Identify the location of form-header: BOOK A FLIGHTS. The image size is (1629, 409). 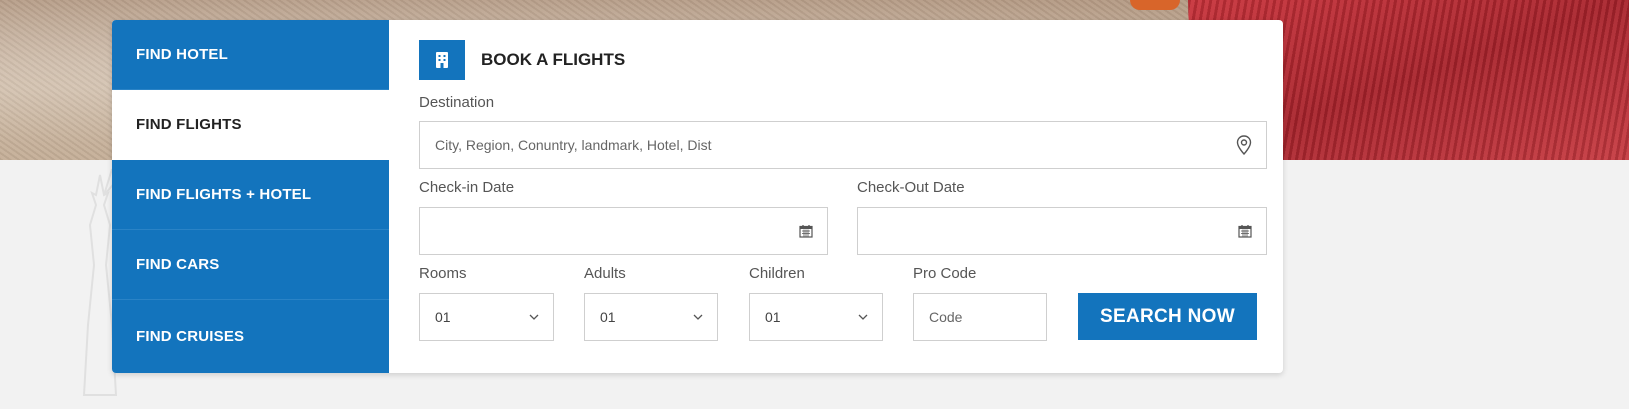
(843, 60).